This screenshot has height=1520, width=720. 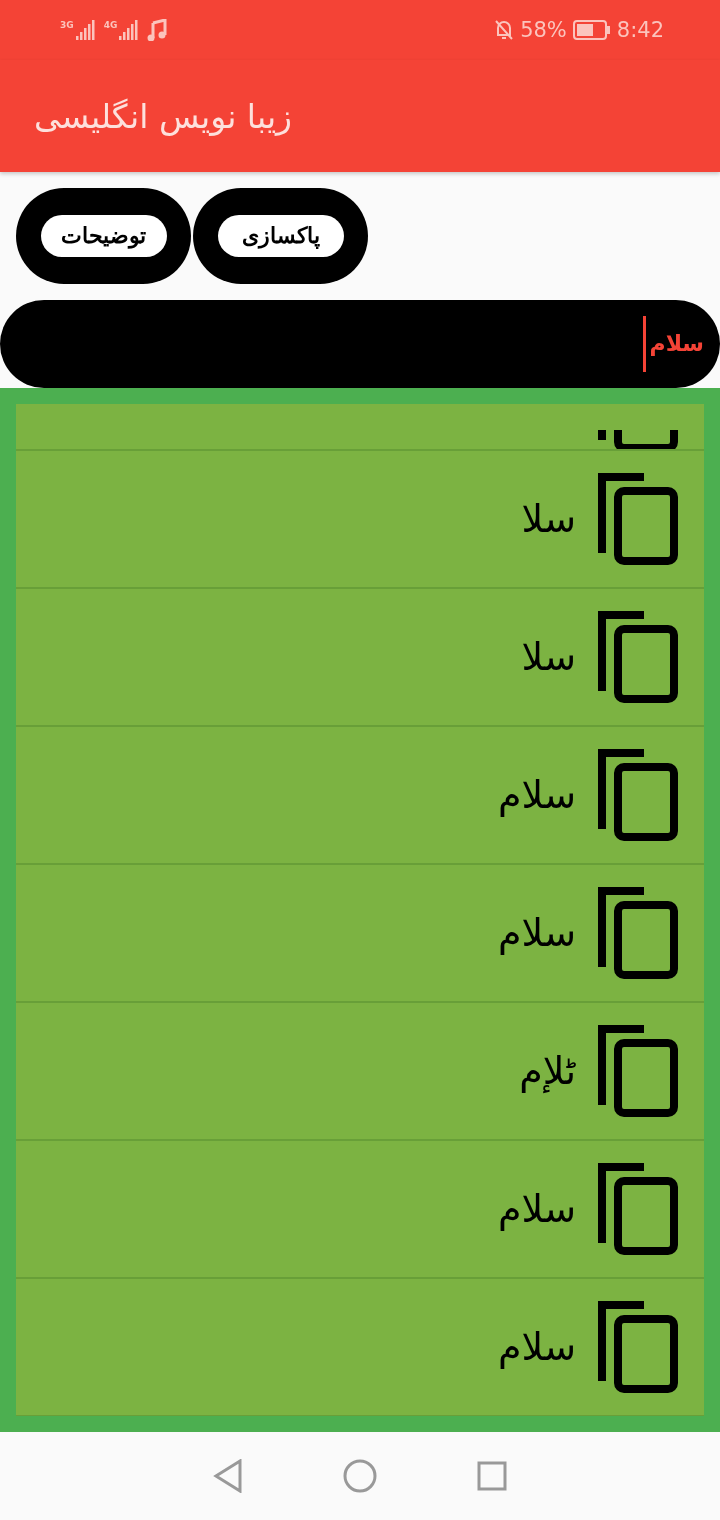 I want to click on back-icon, so click(x=228, y=1476).